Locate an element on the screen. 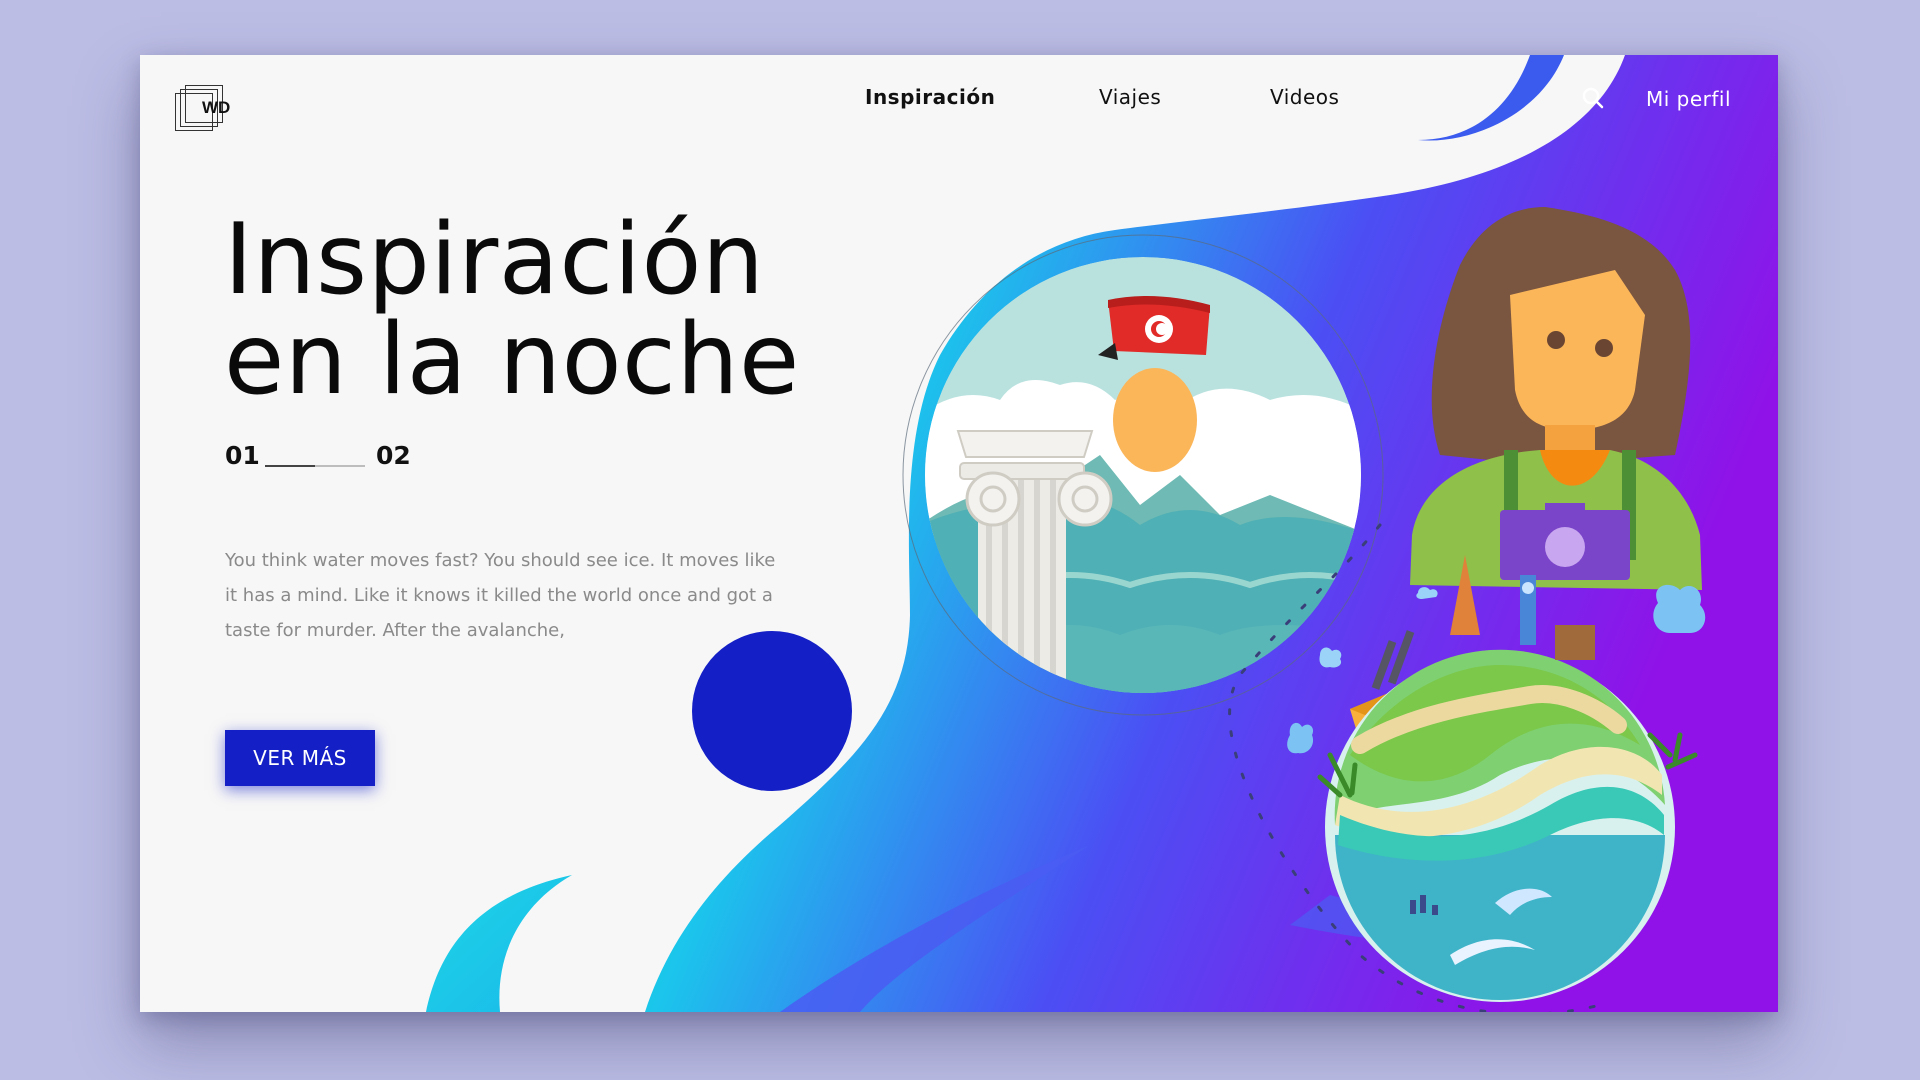 This screenshot has width=1920, height=1080. pager-current: 01 is located at coordinates (242, 455).